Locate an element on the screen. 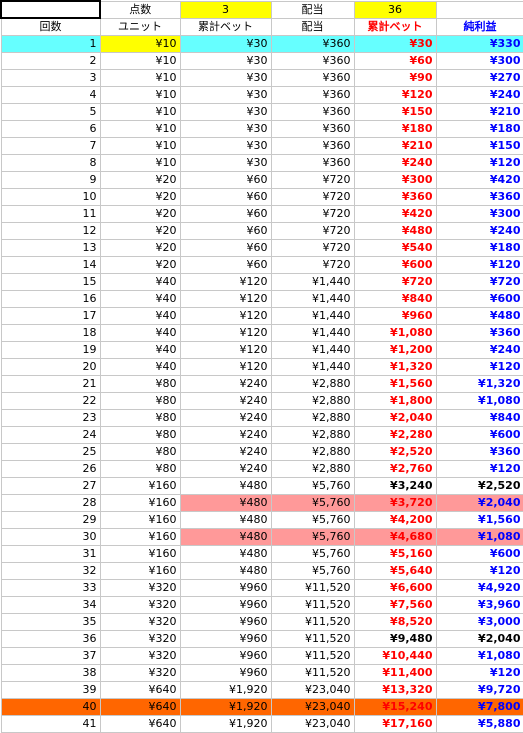 The width and height of the screenshot is (523, 733). cell-cumulative-bet: ¥1,320 is located at coordinates (395, 367).